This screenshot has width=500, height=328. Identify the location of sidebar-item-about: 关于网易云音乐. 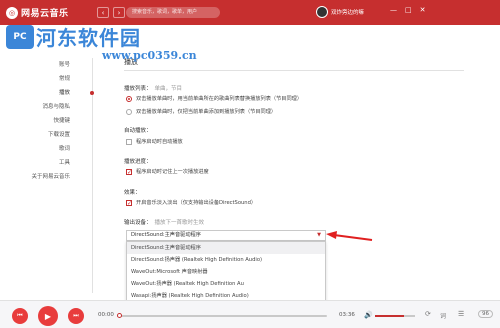
(47, 177).